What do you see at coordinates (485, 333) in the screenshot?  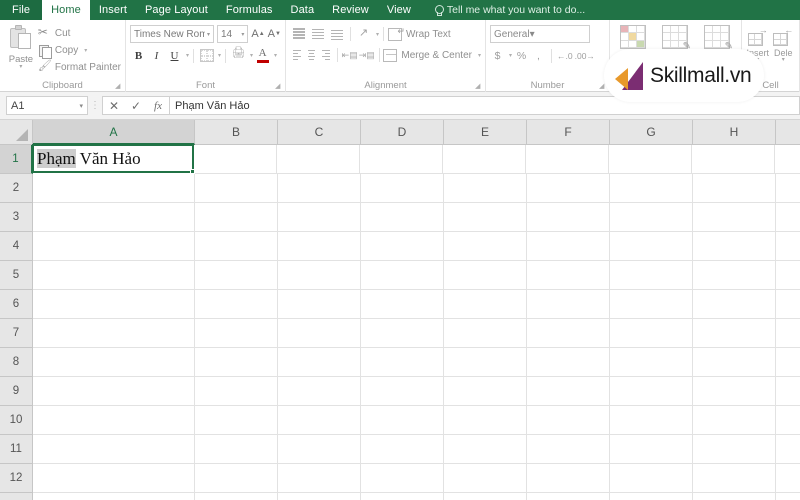 I see `cell-e7` at bounding box center [485, 333].